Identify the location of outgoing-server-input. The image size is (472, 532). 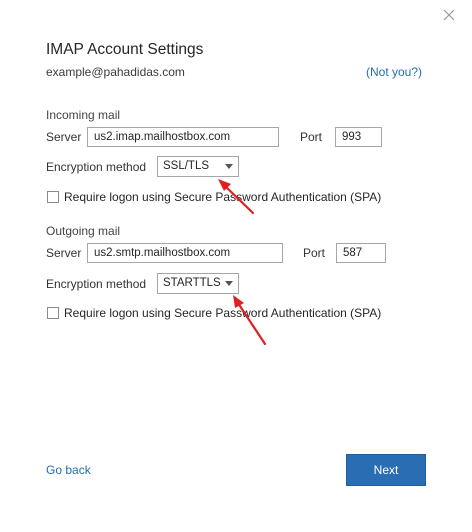
(185, 253).